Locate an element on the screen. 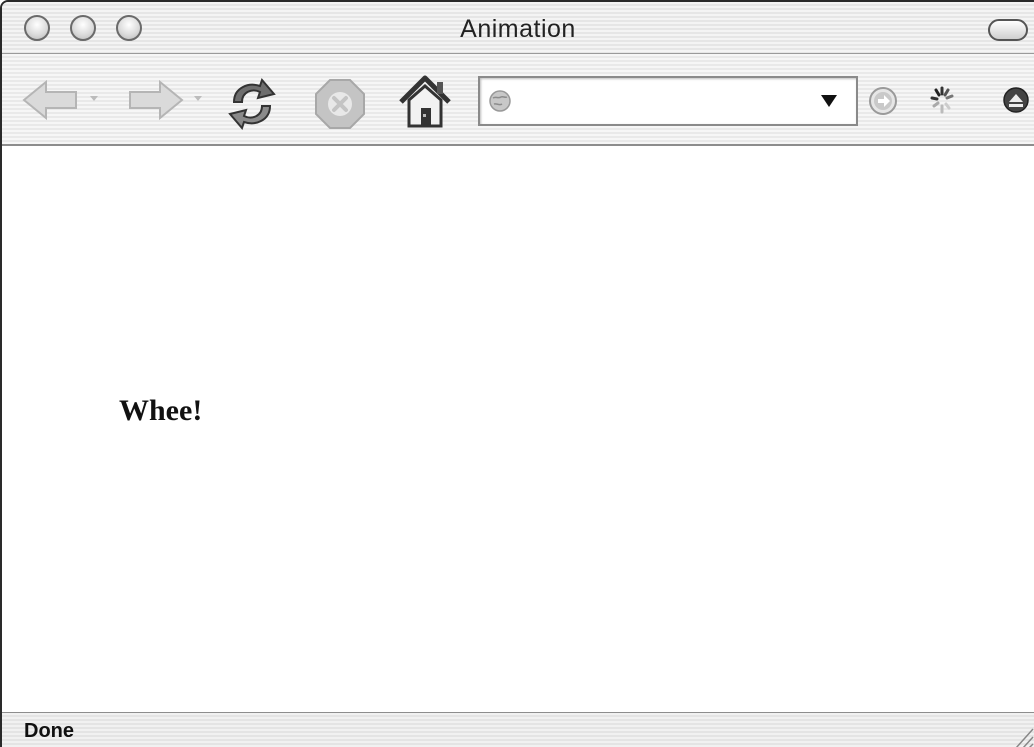 This screenshot has width=1034, height=747. globe-icon is located at coordinates (500, 101).